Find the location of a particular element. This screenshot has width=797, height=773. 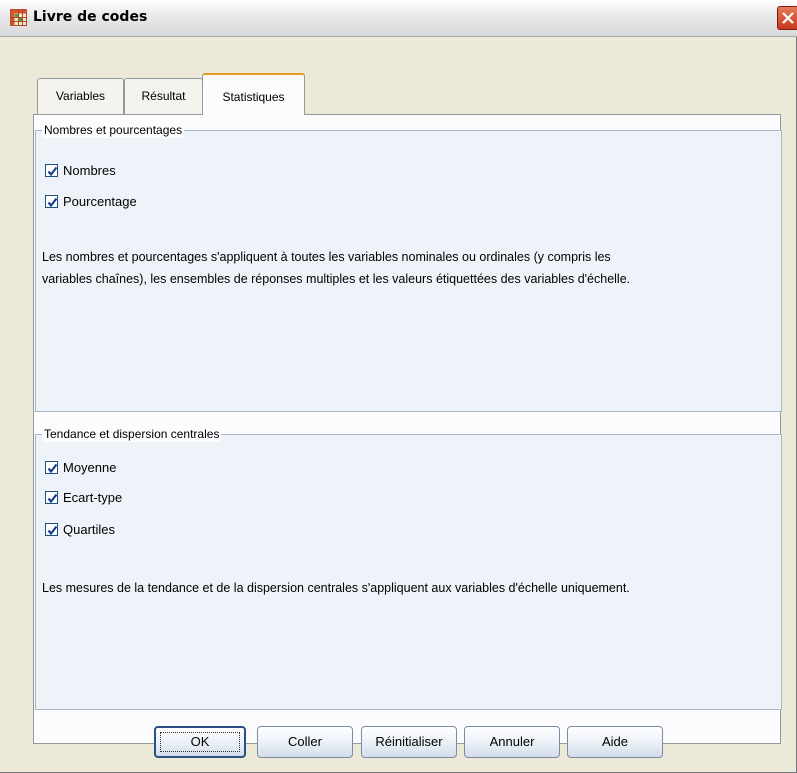

close-button is located at coordinates (787, 18).